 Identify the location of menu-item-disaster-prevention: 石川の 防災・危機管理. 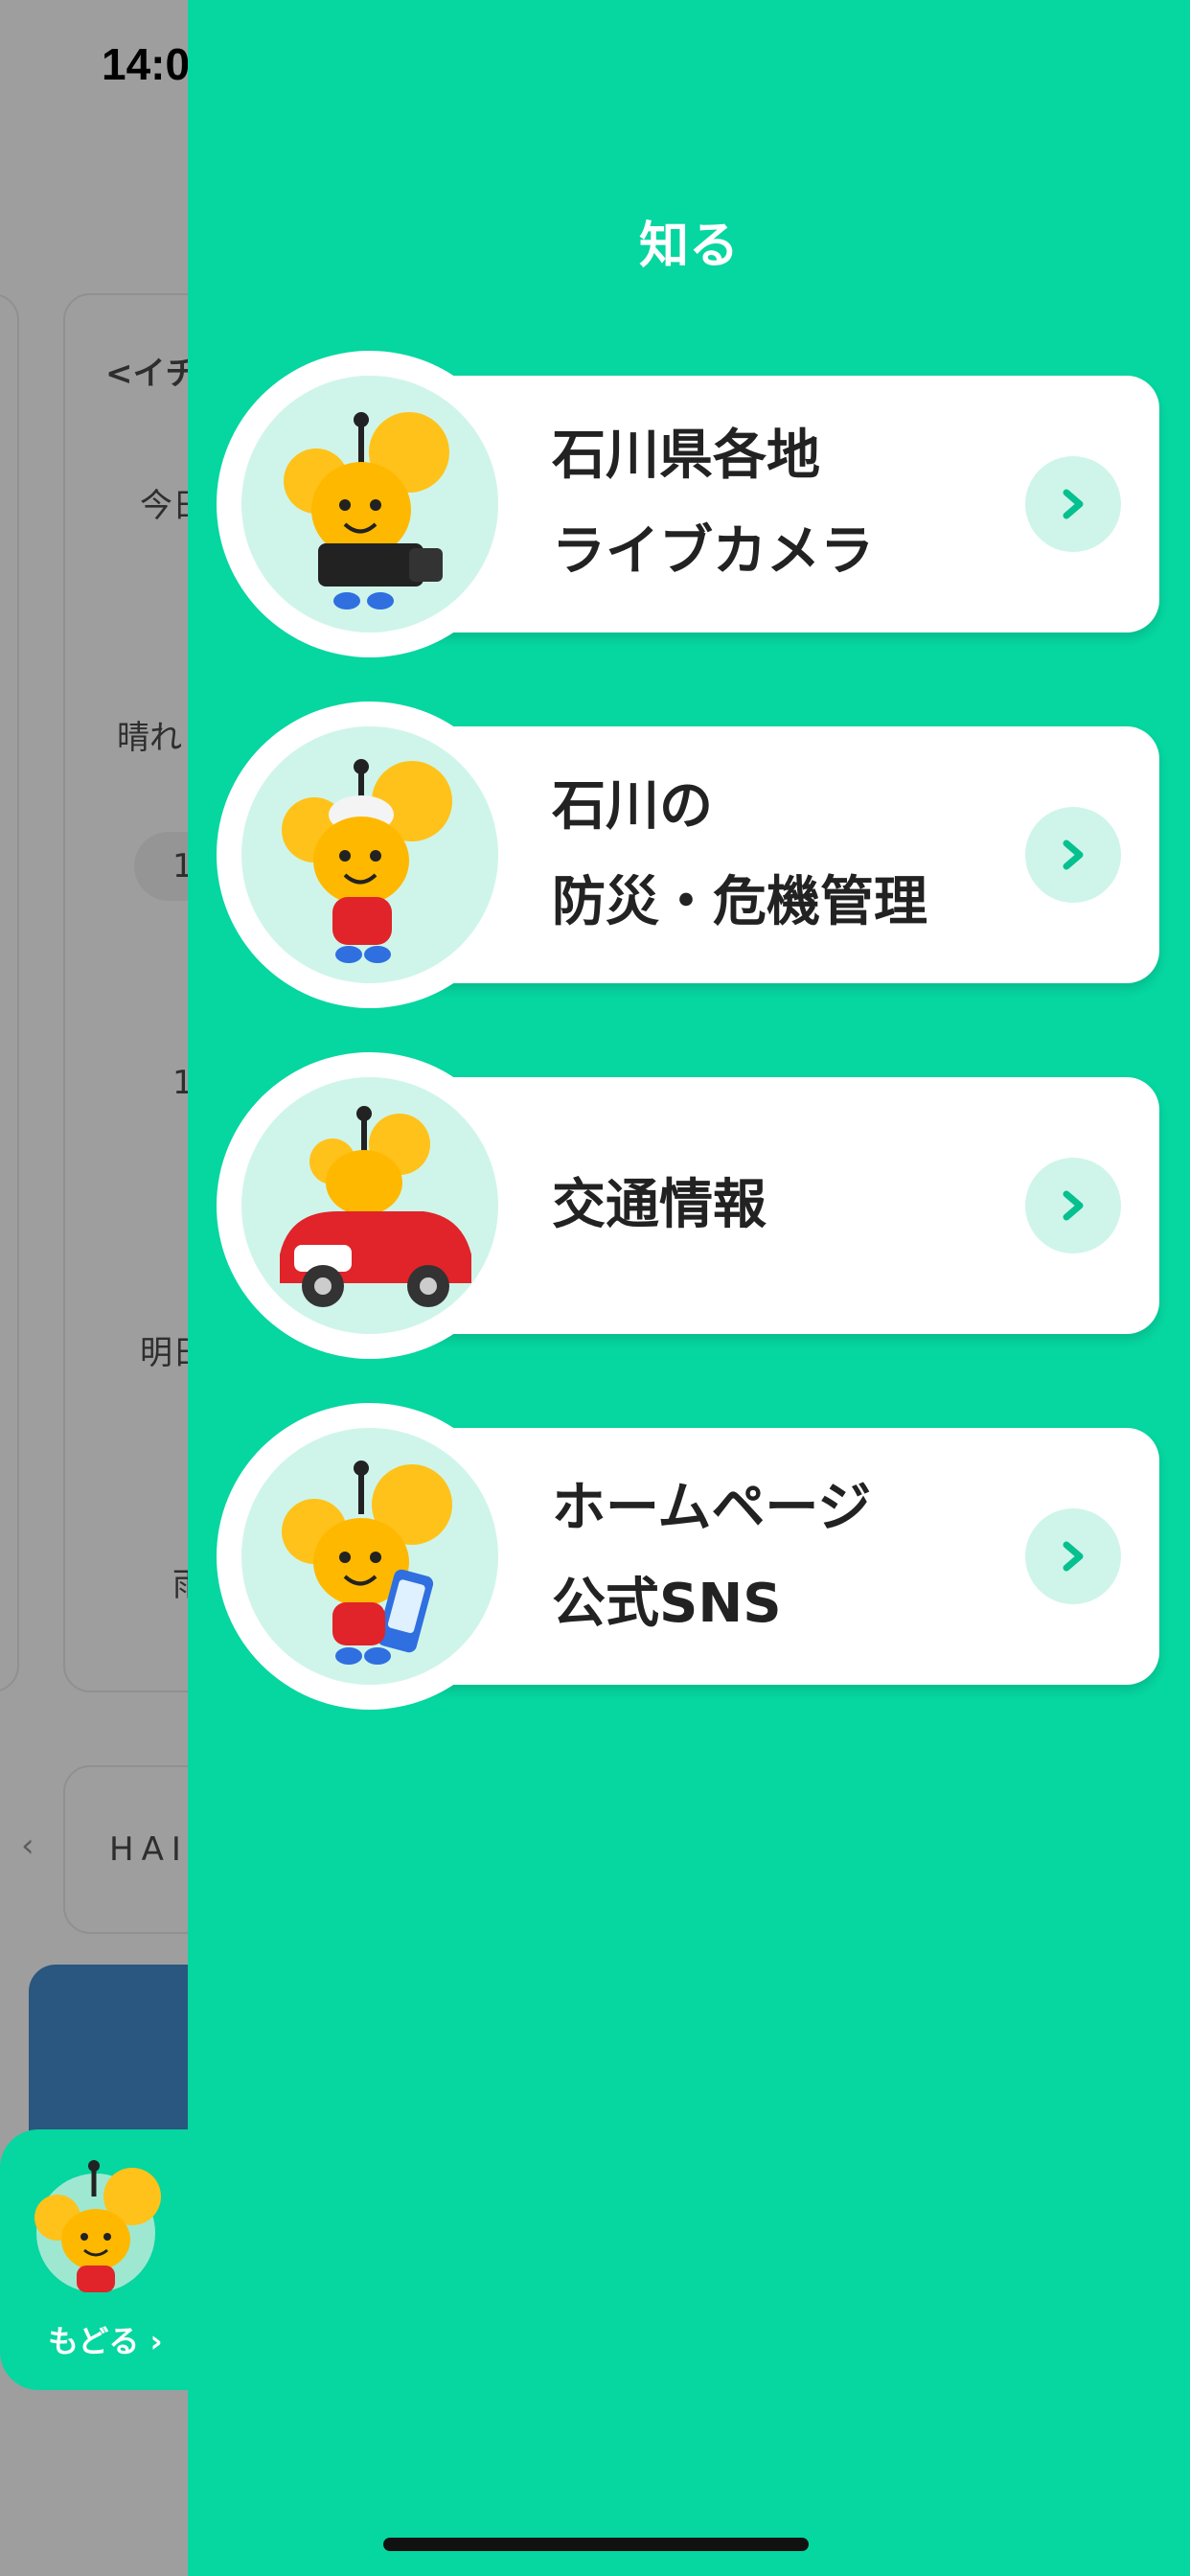
(688, 855).